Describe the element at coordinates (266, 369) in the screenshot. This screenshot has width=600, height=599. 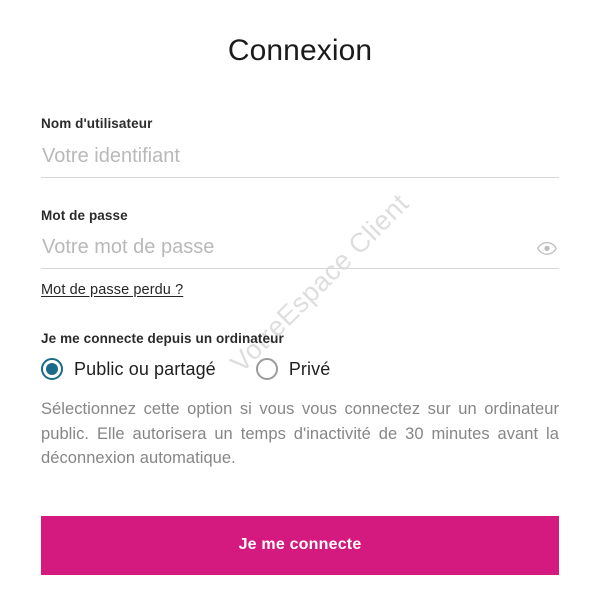
I see `radio-mark-private` at that location.